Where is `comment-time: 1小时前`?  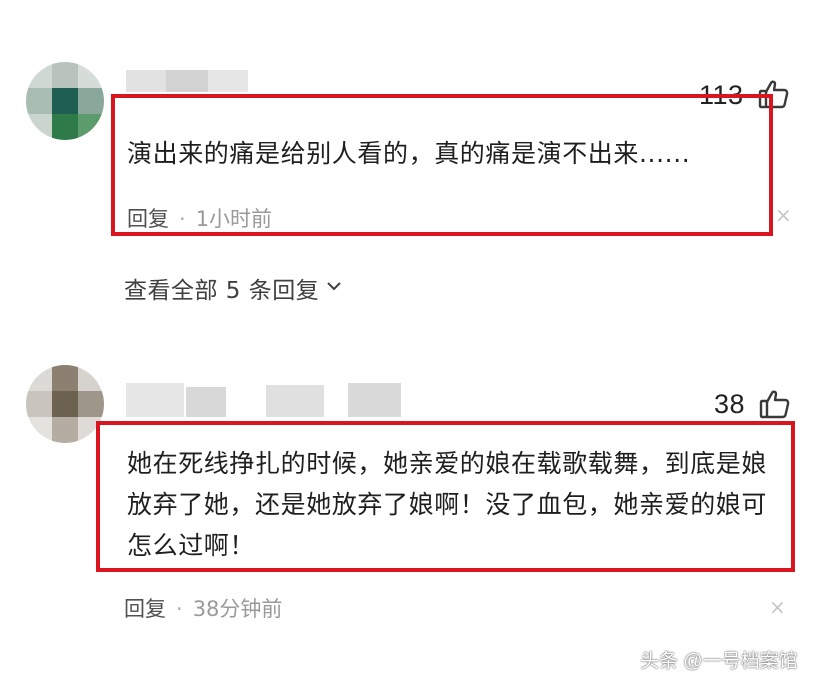 comment-time: 1小时前 is located at coordinates (234, 219).